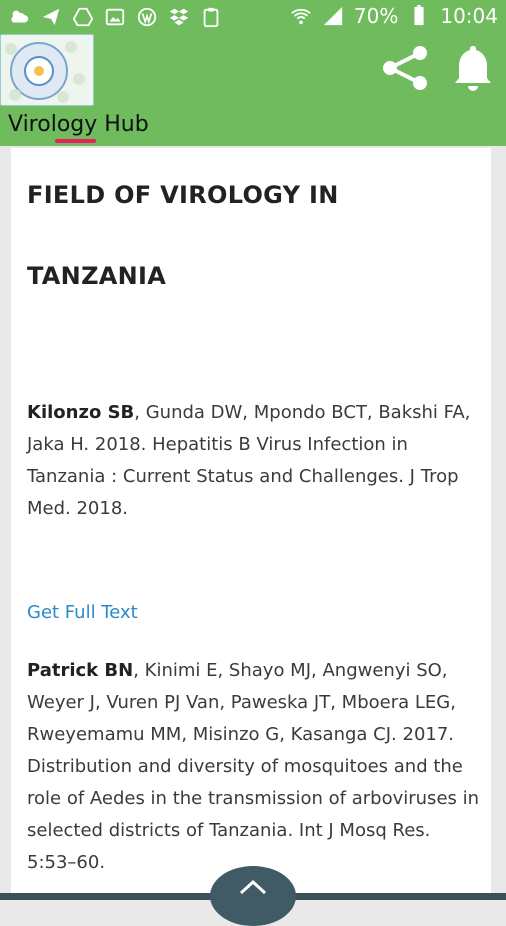 The width and height of the screenshot is (506, 926). What do you see at coordinates (82, 612) in the screenshot?
I see `get-full-text-link: Get Full Text` at bounding box center [82, 612].